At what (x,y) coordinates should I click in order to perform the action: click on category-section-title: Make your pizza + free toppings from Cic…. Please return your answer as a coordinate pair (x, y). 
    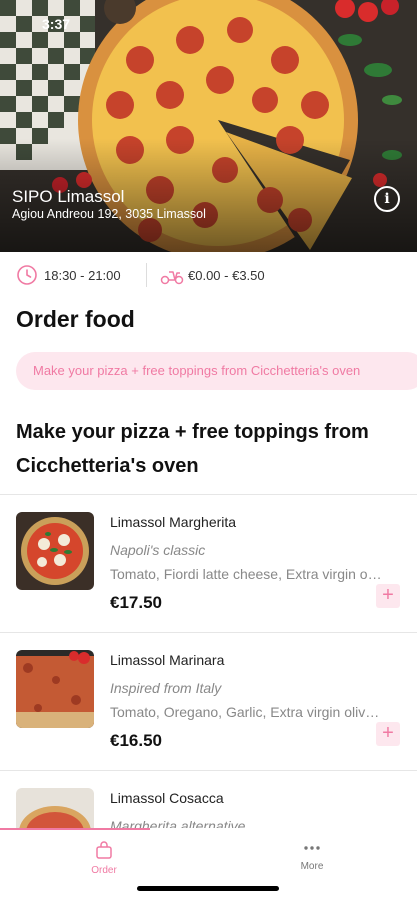
    Looking at the image, I should click on (192, 449).